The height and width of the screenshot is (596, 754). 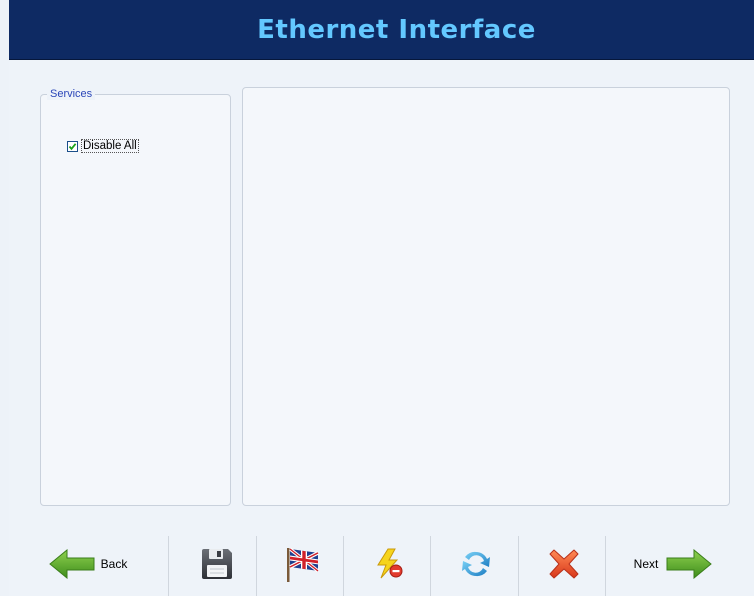 I want to click on save-button, so click(x=217, y=564).